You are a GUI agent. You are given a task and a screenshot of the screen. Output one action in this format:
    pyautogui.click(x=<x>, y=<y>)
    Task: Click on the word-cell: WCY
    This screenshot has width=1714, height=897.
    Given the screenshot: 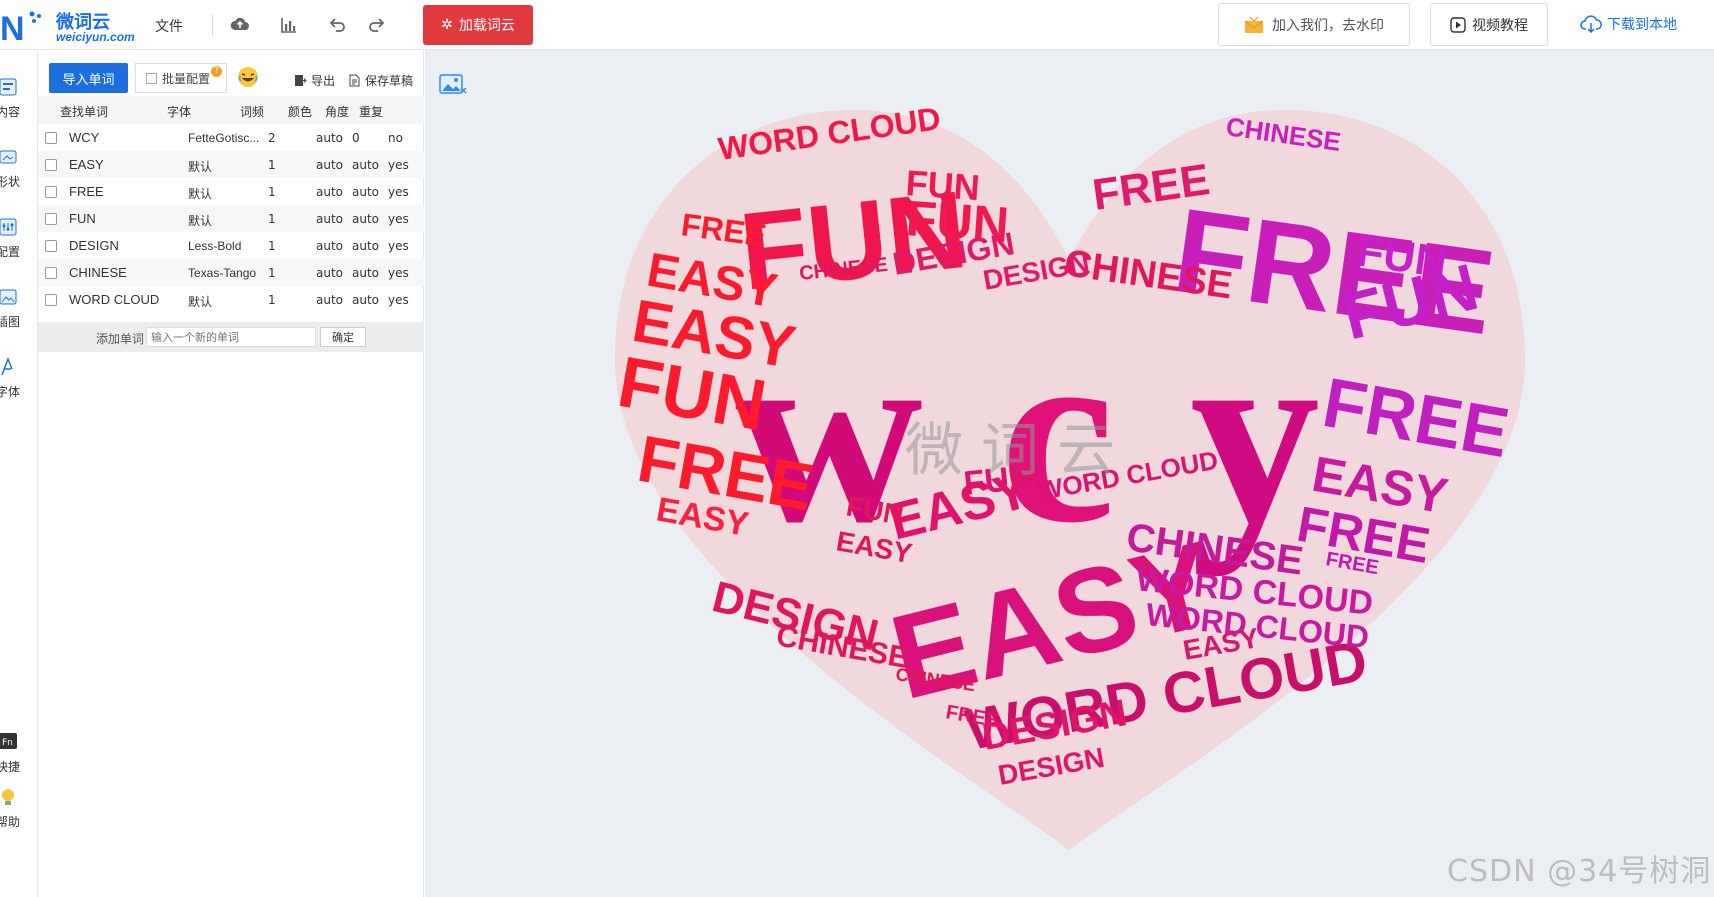 What is the action you would take?
    pyautogui.click(x=84, y=137)
    